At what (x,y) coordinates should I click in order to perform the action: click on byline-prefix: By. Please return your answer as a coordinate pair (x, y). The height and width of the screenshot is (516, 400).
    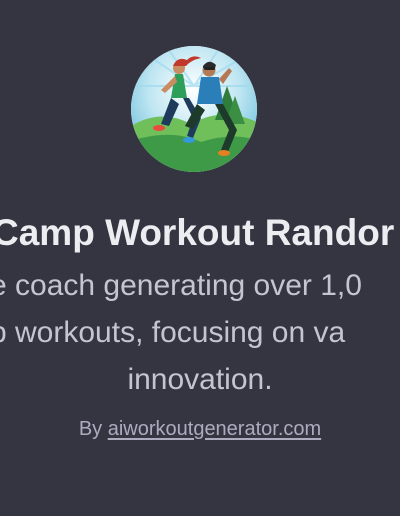
    Looking at the image, I should click on (90, 429).